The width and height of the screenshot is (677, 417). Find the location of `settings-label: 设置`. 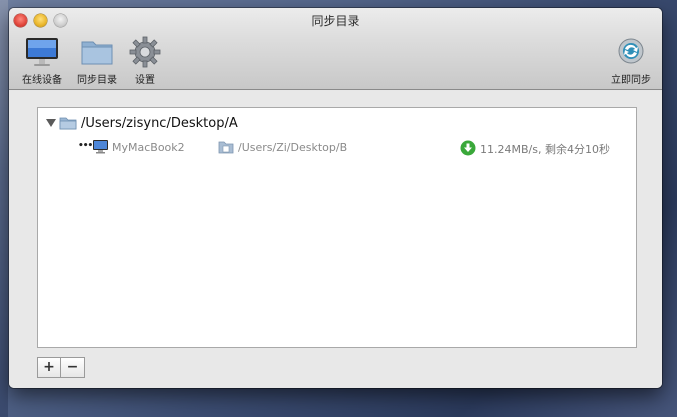

settings-label: 设置 is located at coordinates (145, 80).